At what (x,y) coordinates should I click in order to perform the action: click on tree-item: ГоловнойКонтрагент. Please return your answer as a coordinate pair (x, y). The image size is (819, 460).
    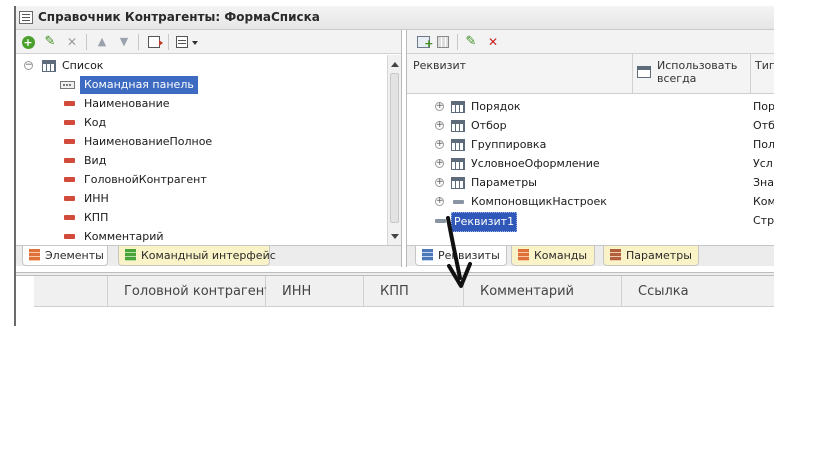
    Looking at the image, I should click on (200, 180).